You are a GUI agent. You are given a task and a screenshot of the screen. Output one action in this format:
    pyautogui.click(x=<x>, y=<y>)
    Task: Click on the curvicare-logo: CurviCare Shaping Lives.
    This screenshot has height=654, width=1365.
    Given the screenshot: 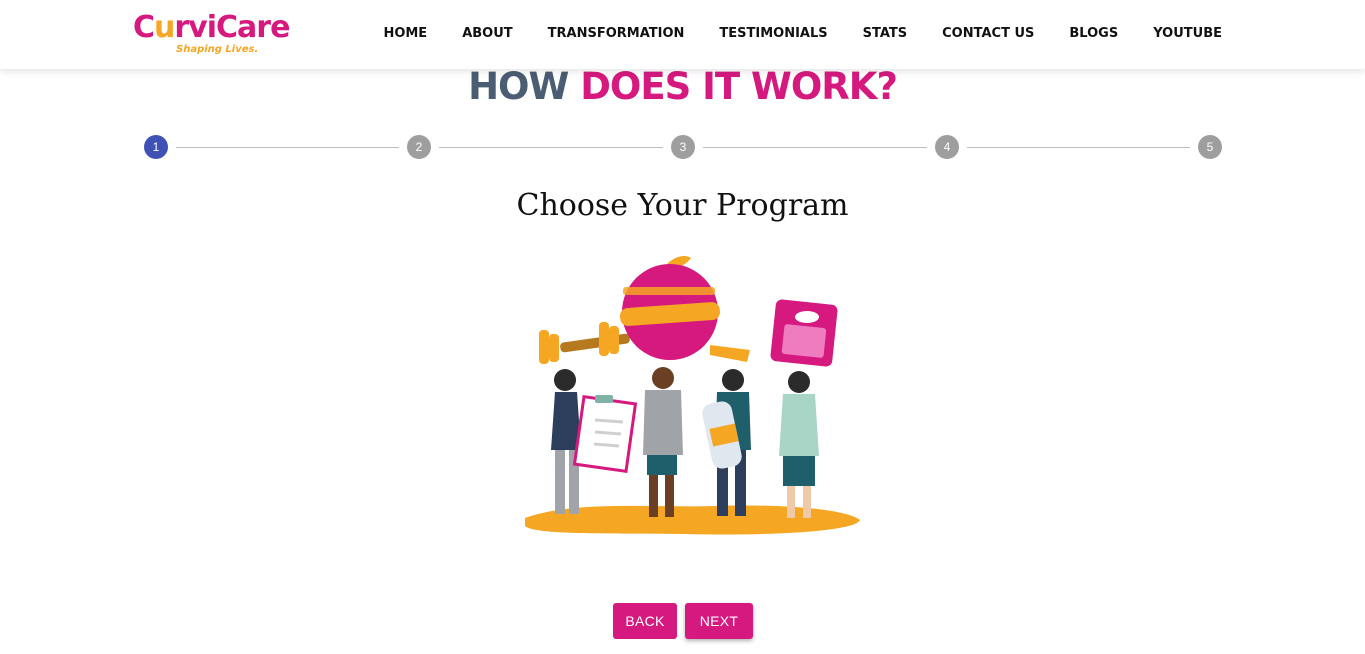 What is the action you would take?
    pyautogui.click(x=213, y=35)
    